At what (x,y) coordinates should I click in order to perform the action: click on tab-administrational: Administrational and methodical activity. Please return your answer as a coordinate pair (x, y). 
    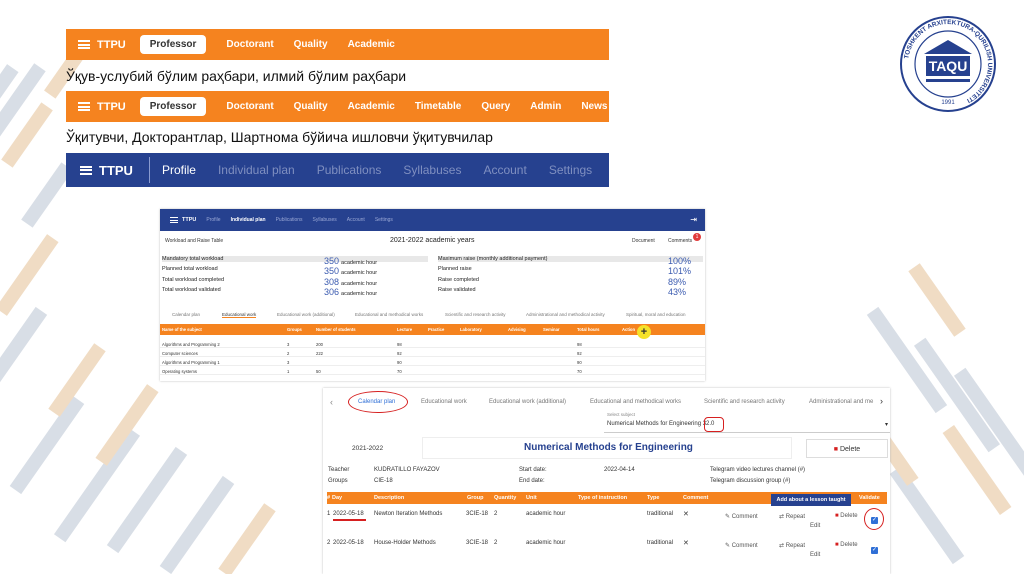
    Looking at the image, I should click on (565, 314).